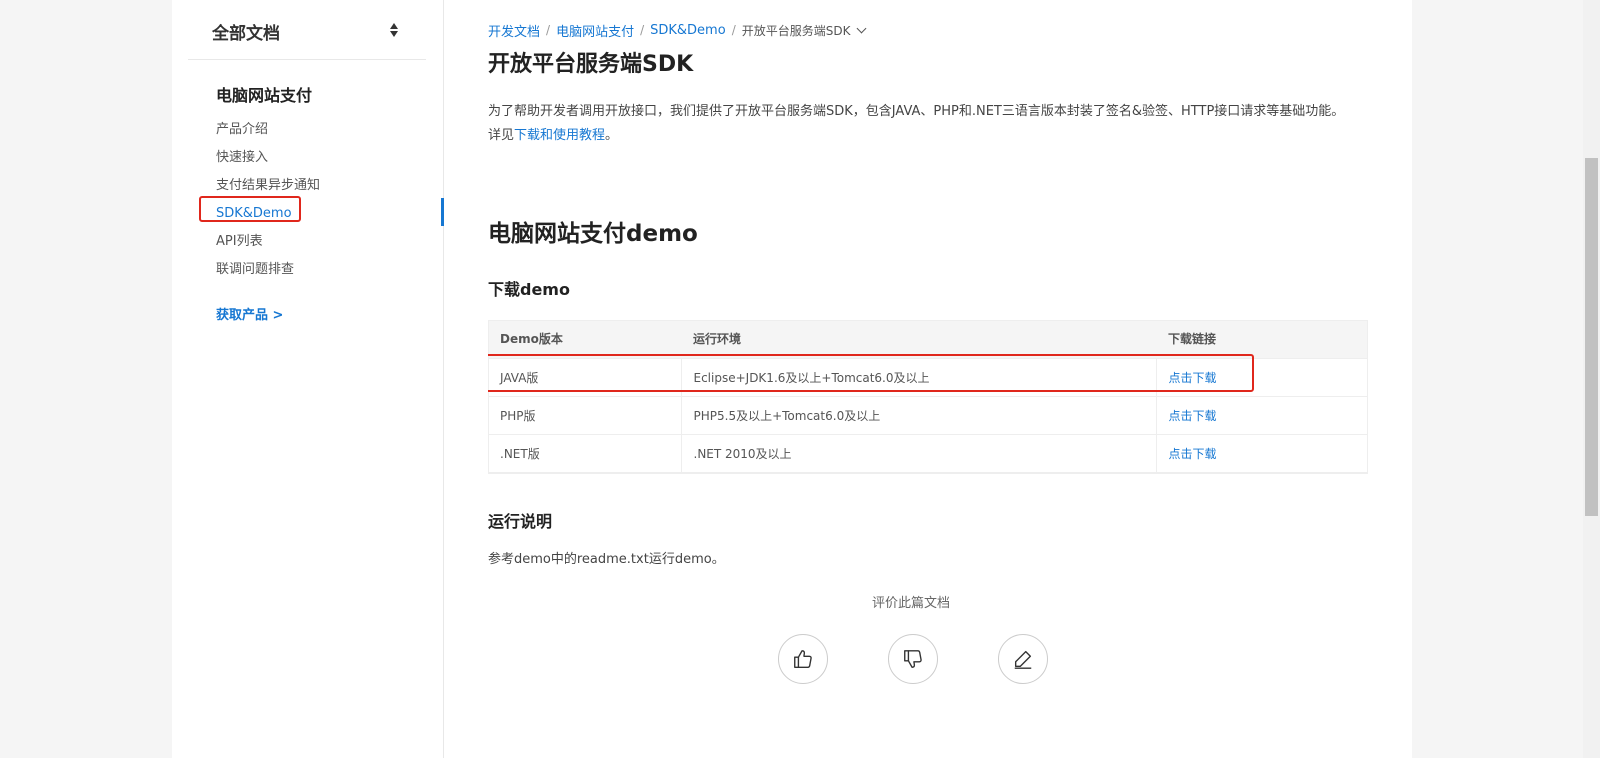 This screenshot has height=758, width=1600. I want to click on download-link-php: 点击下载, so click(1261, 415).